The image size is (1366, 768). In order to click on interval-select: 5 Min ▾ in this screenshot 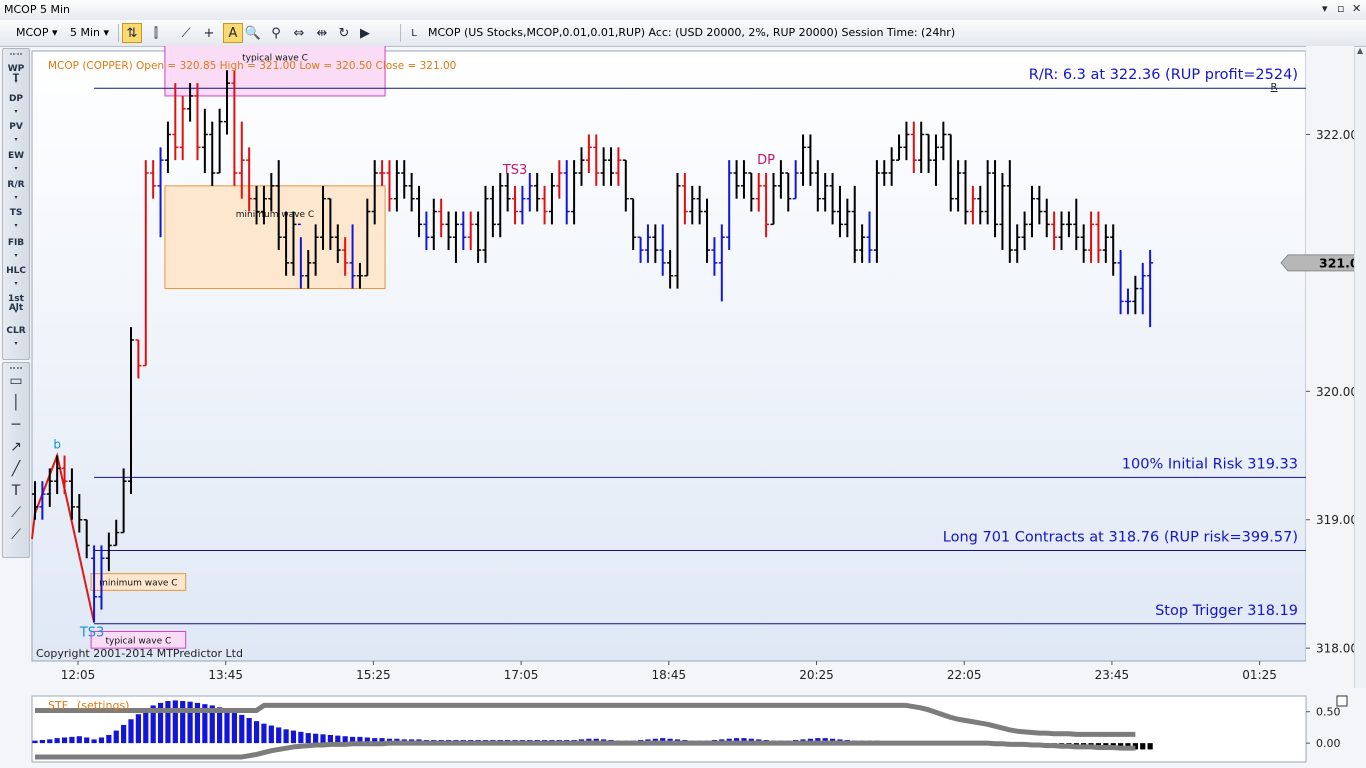, I will do `click(89, 32)`.